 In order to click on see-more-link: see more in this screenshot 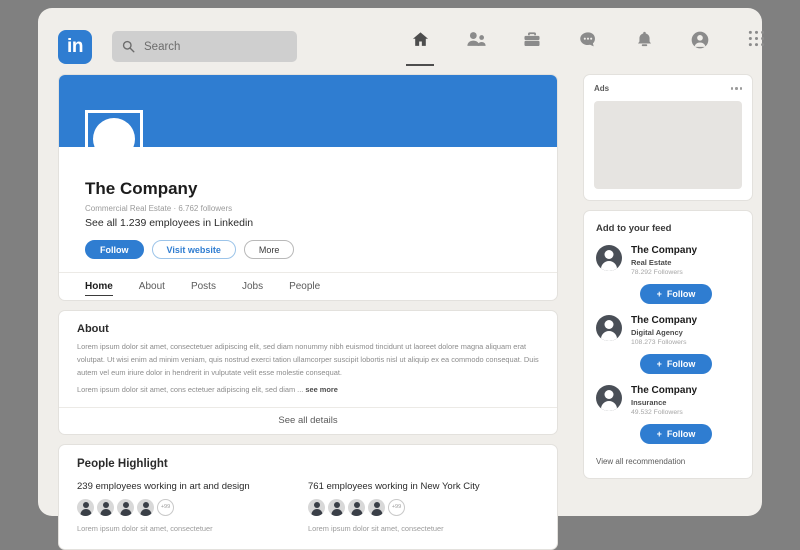, I will do `click(321, 389)`.